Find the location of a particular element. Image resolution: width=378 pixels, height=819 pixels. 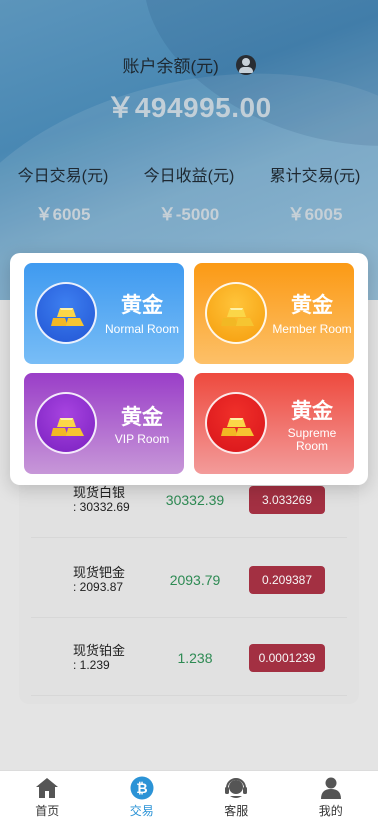

tab-label: 交易 is located at coordinates (141, 811).